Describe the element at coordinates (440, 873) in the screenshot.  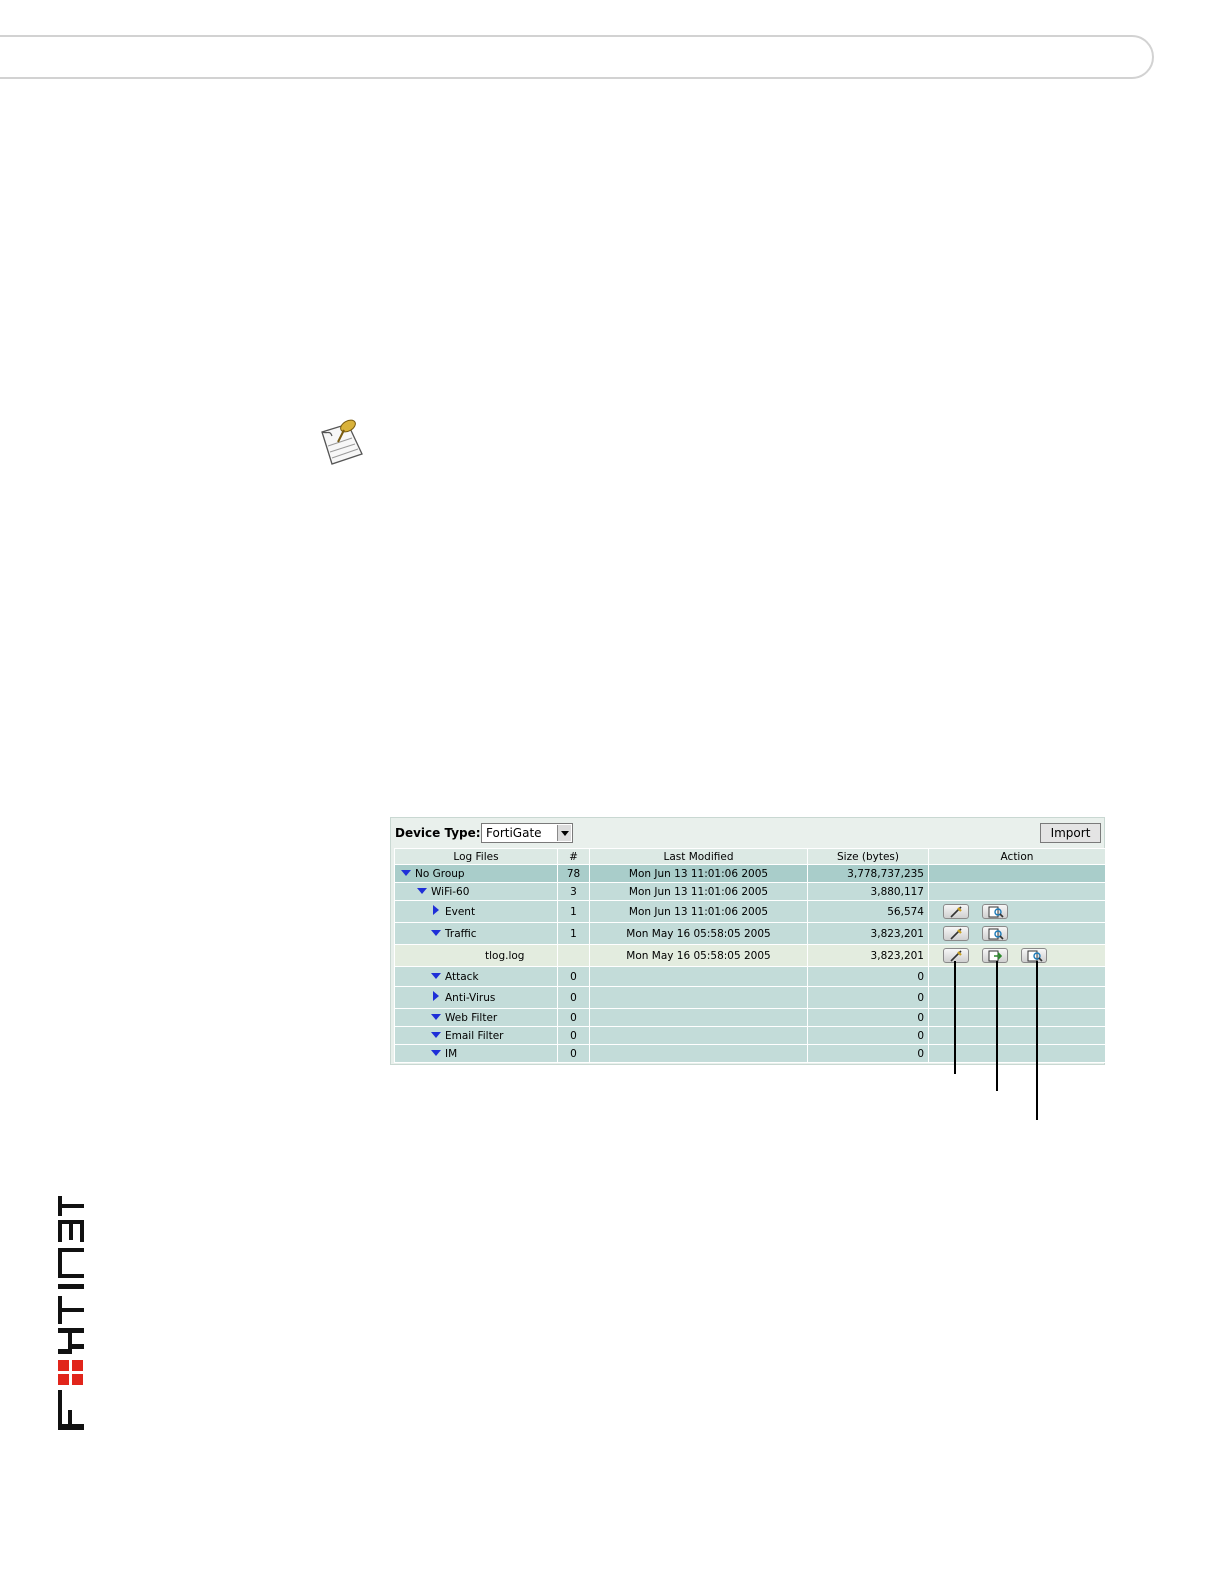
I see `row-name: No Group` at that location.